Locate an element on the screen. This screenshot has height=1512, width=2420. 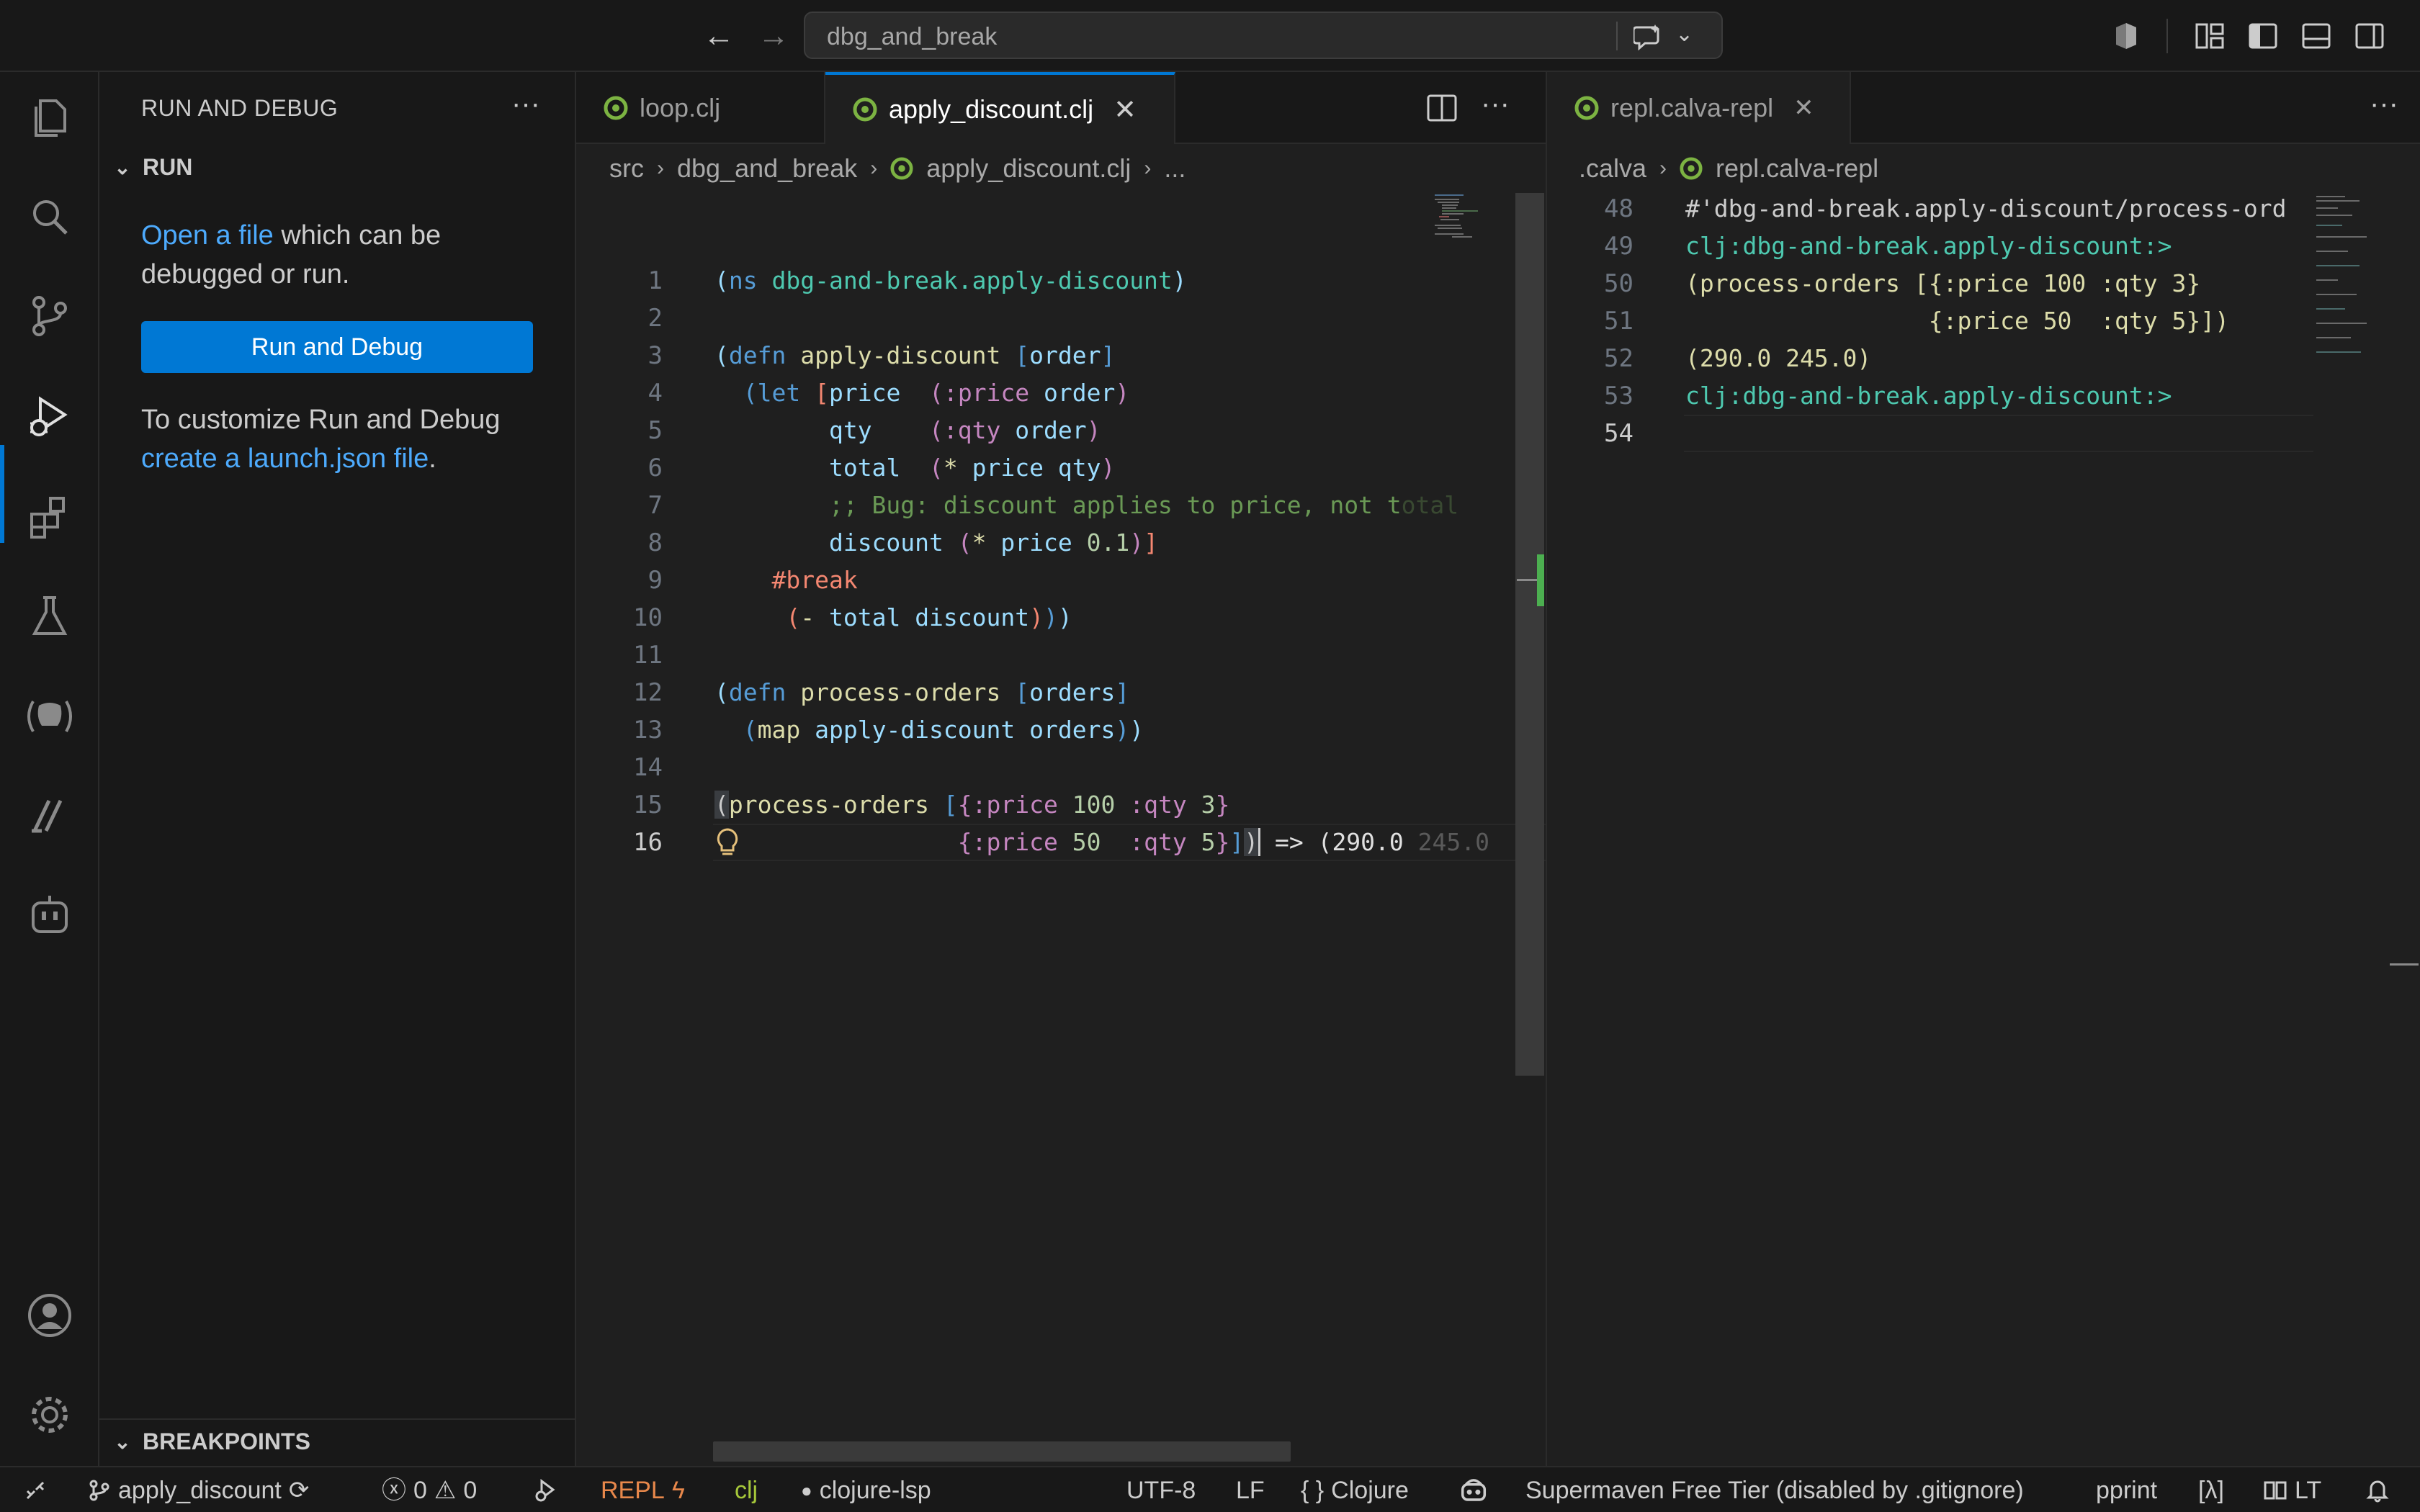
breakpoints-section-header: ⌄ BREAKPOINTS is located at coordinates (209, 1441).